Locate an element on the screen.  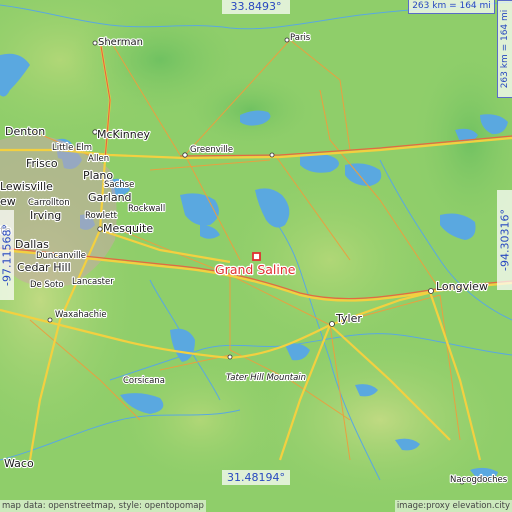
city-label-allen: Allen is located at coordinates (98, 159).